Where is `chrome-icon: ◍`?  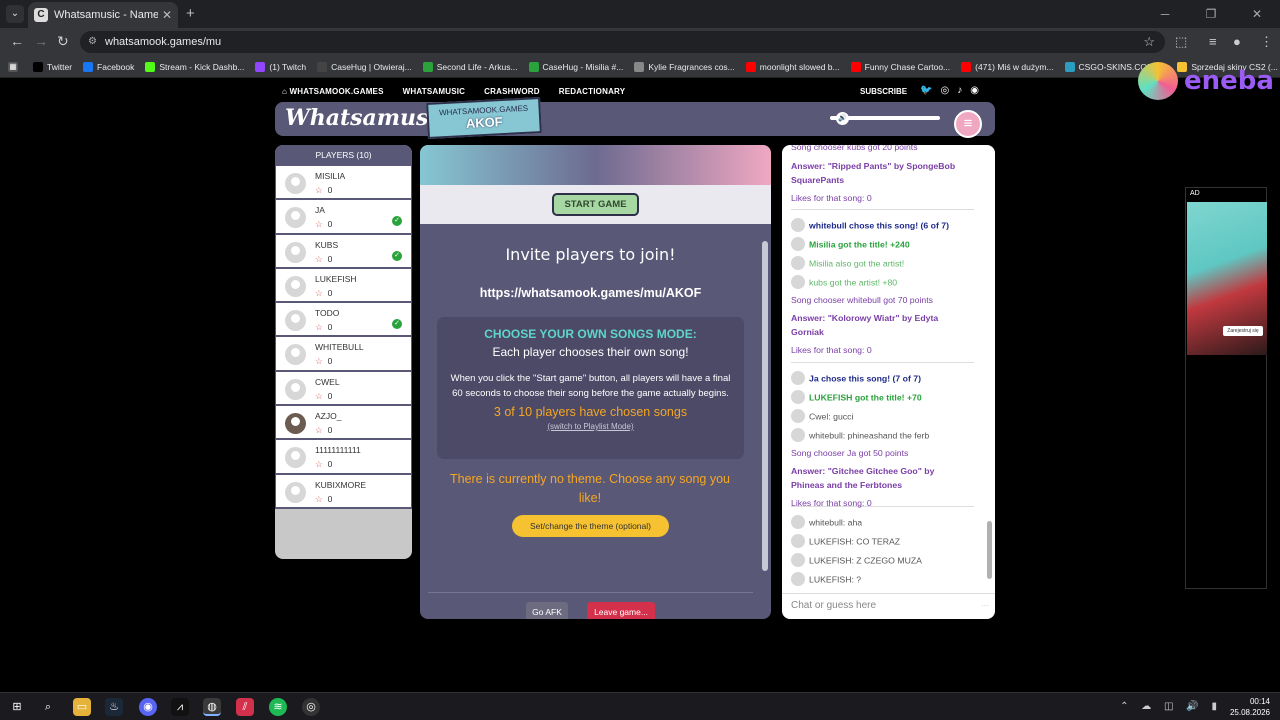 chrome-icon: ◍ is located at coordinates (212, 707).